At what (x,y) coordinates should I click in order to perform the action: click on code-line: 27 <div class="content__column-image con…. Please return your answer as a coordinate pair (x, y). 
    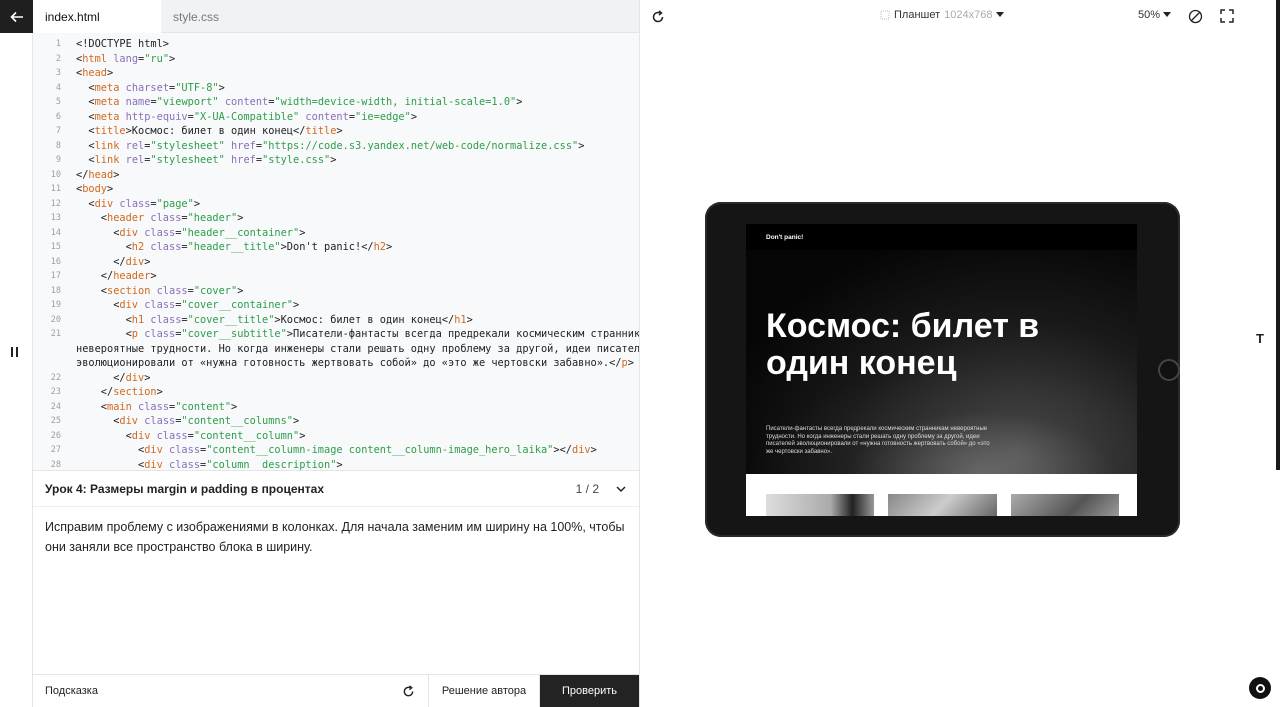
    Looking at the image, I should click on (336, 450).